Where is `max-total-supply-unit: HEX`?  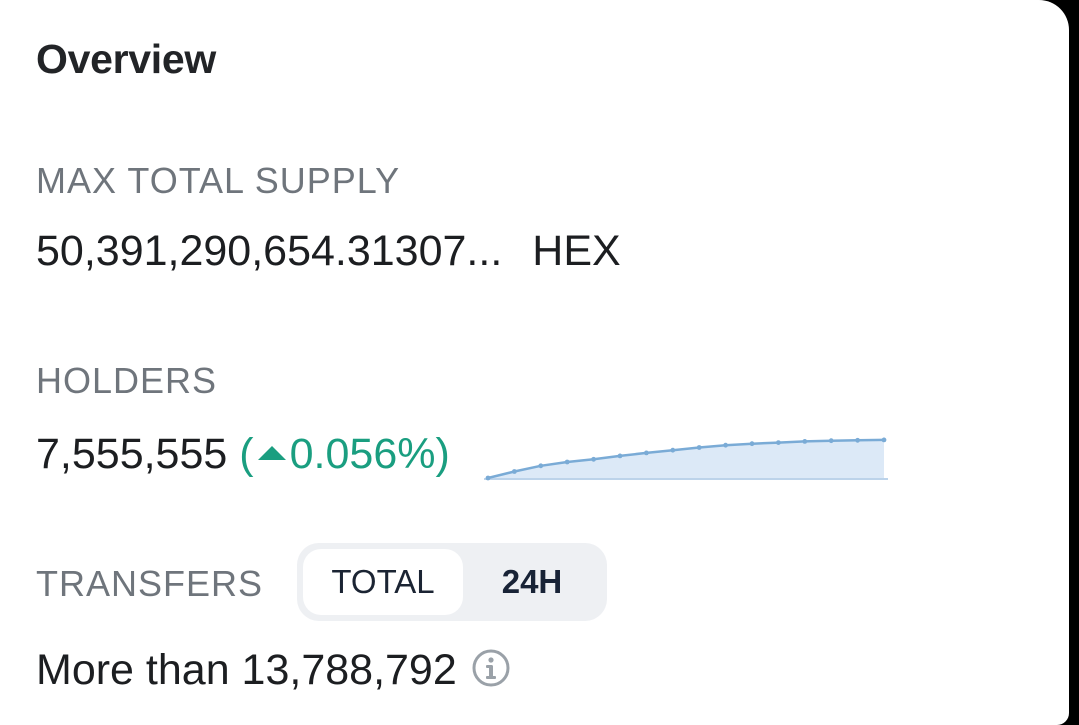 max-total-supply-unit: HEX is located at coordinates (576, 251).